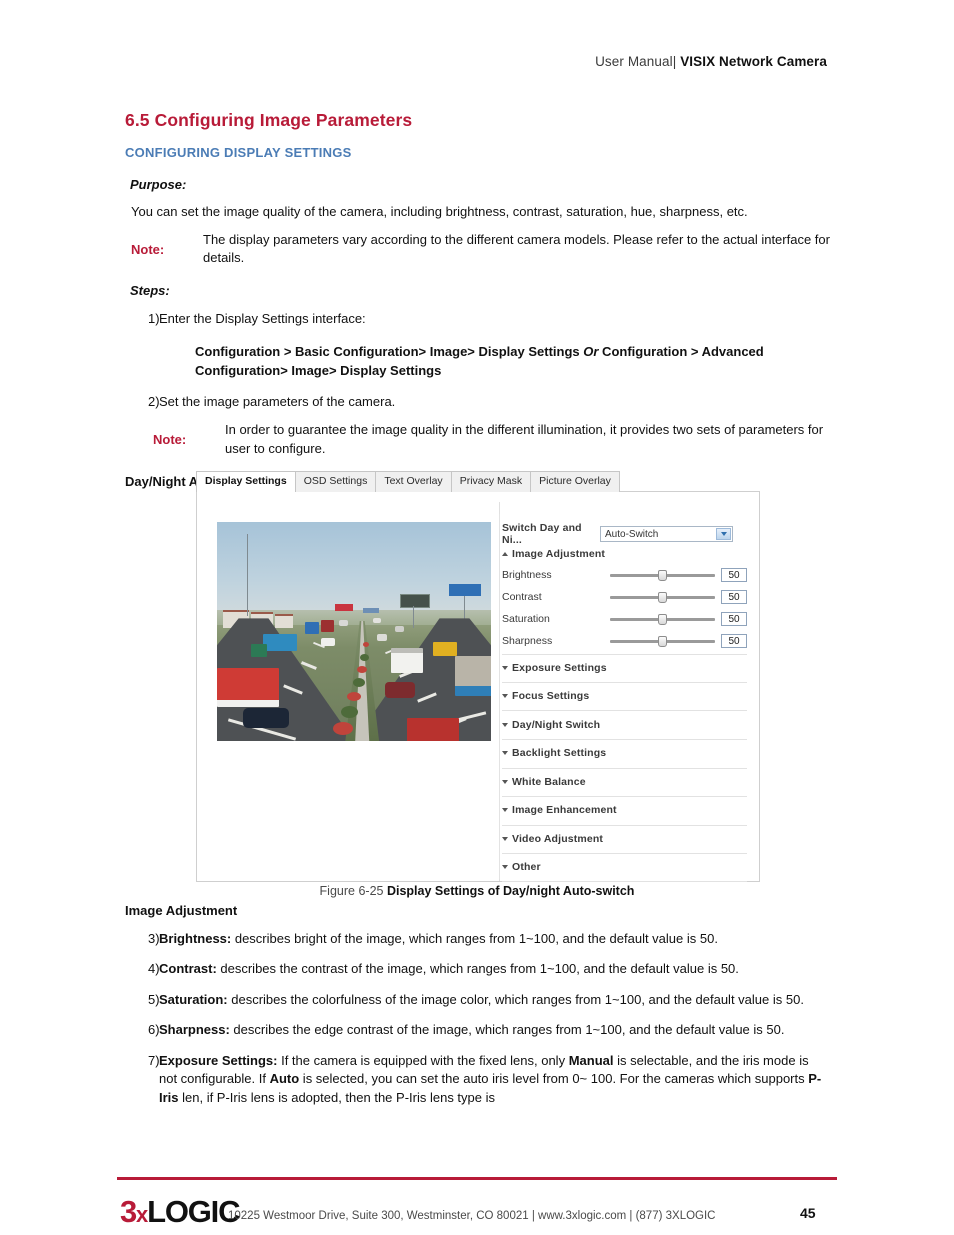 Image resolution: width=954 pixels, height=1235 pixels. I want to click on slider-knob-sharpness, so click(662, 641).